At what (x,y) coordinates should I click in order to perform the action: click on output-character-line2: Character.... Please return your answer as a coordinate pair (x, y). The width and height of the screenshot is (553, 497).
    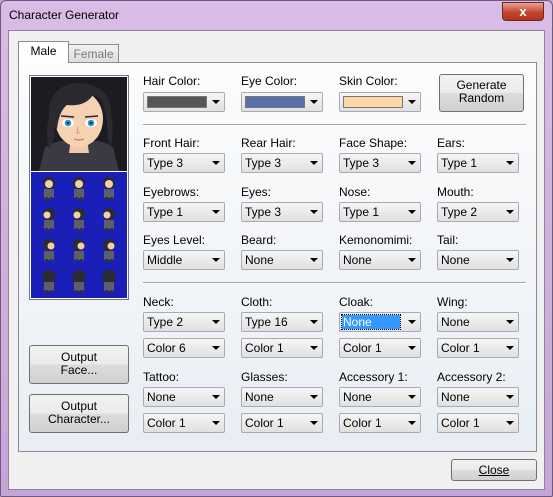
    Looking at the image, I should click on (79, 419).